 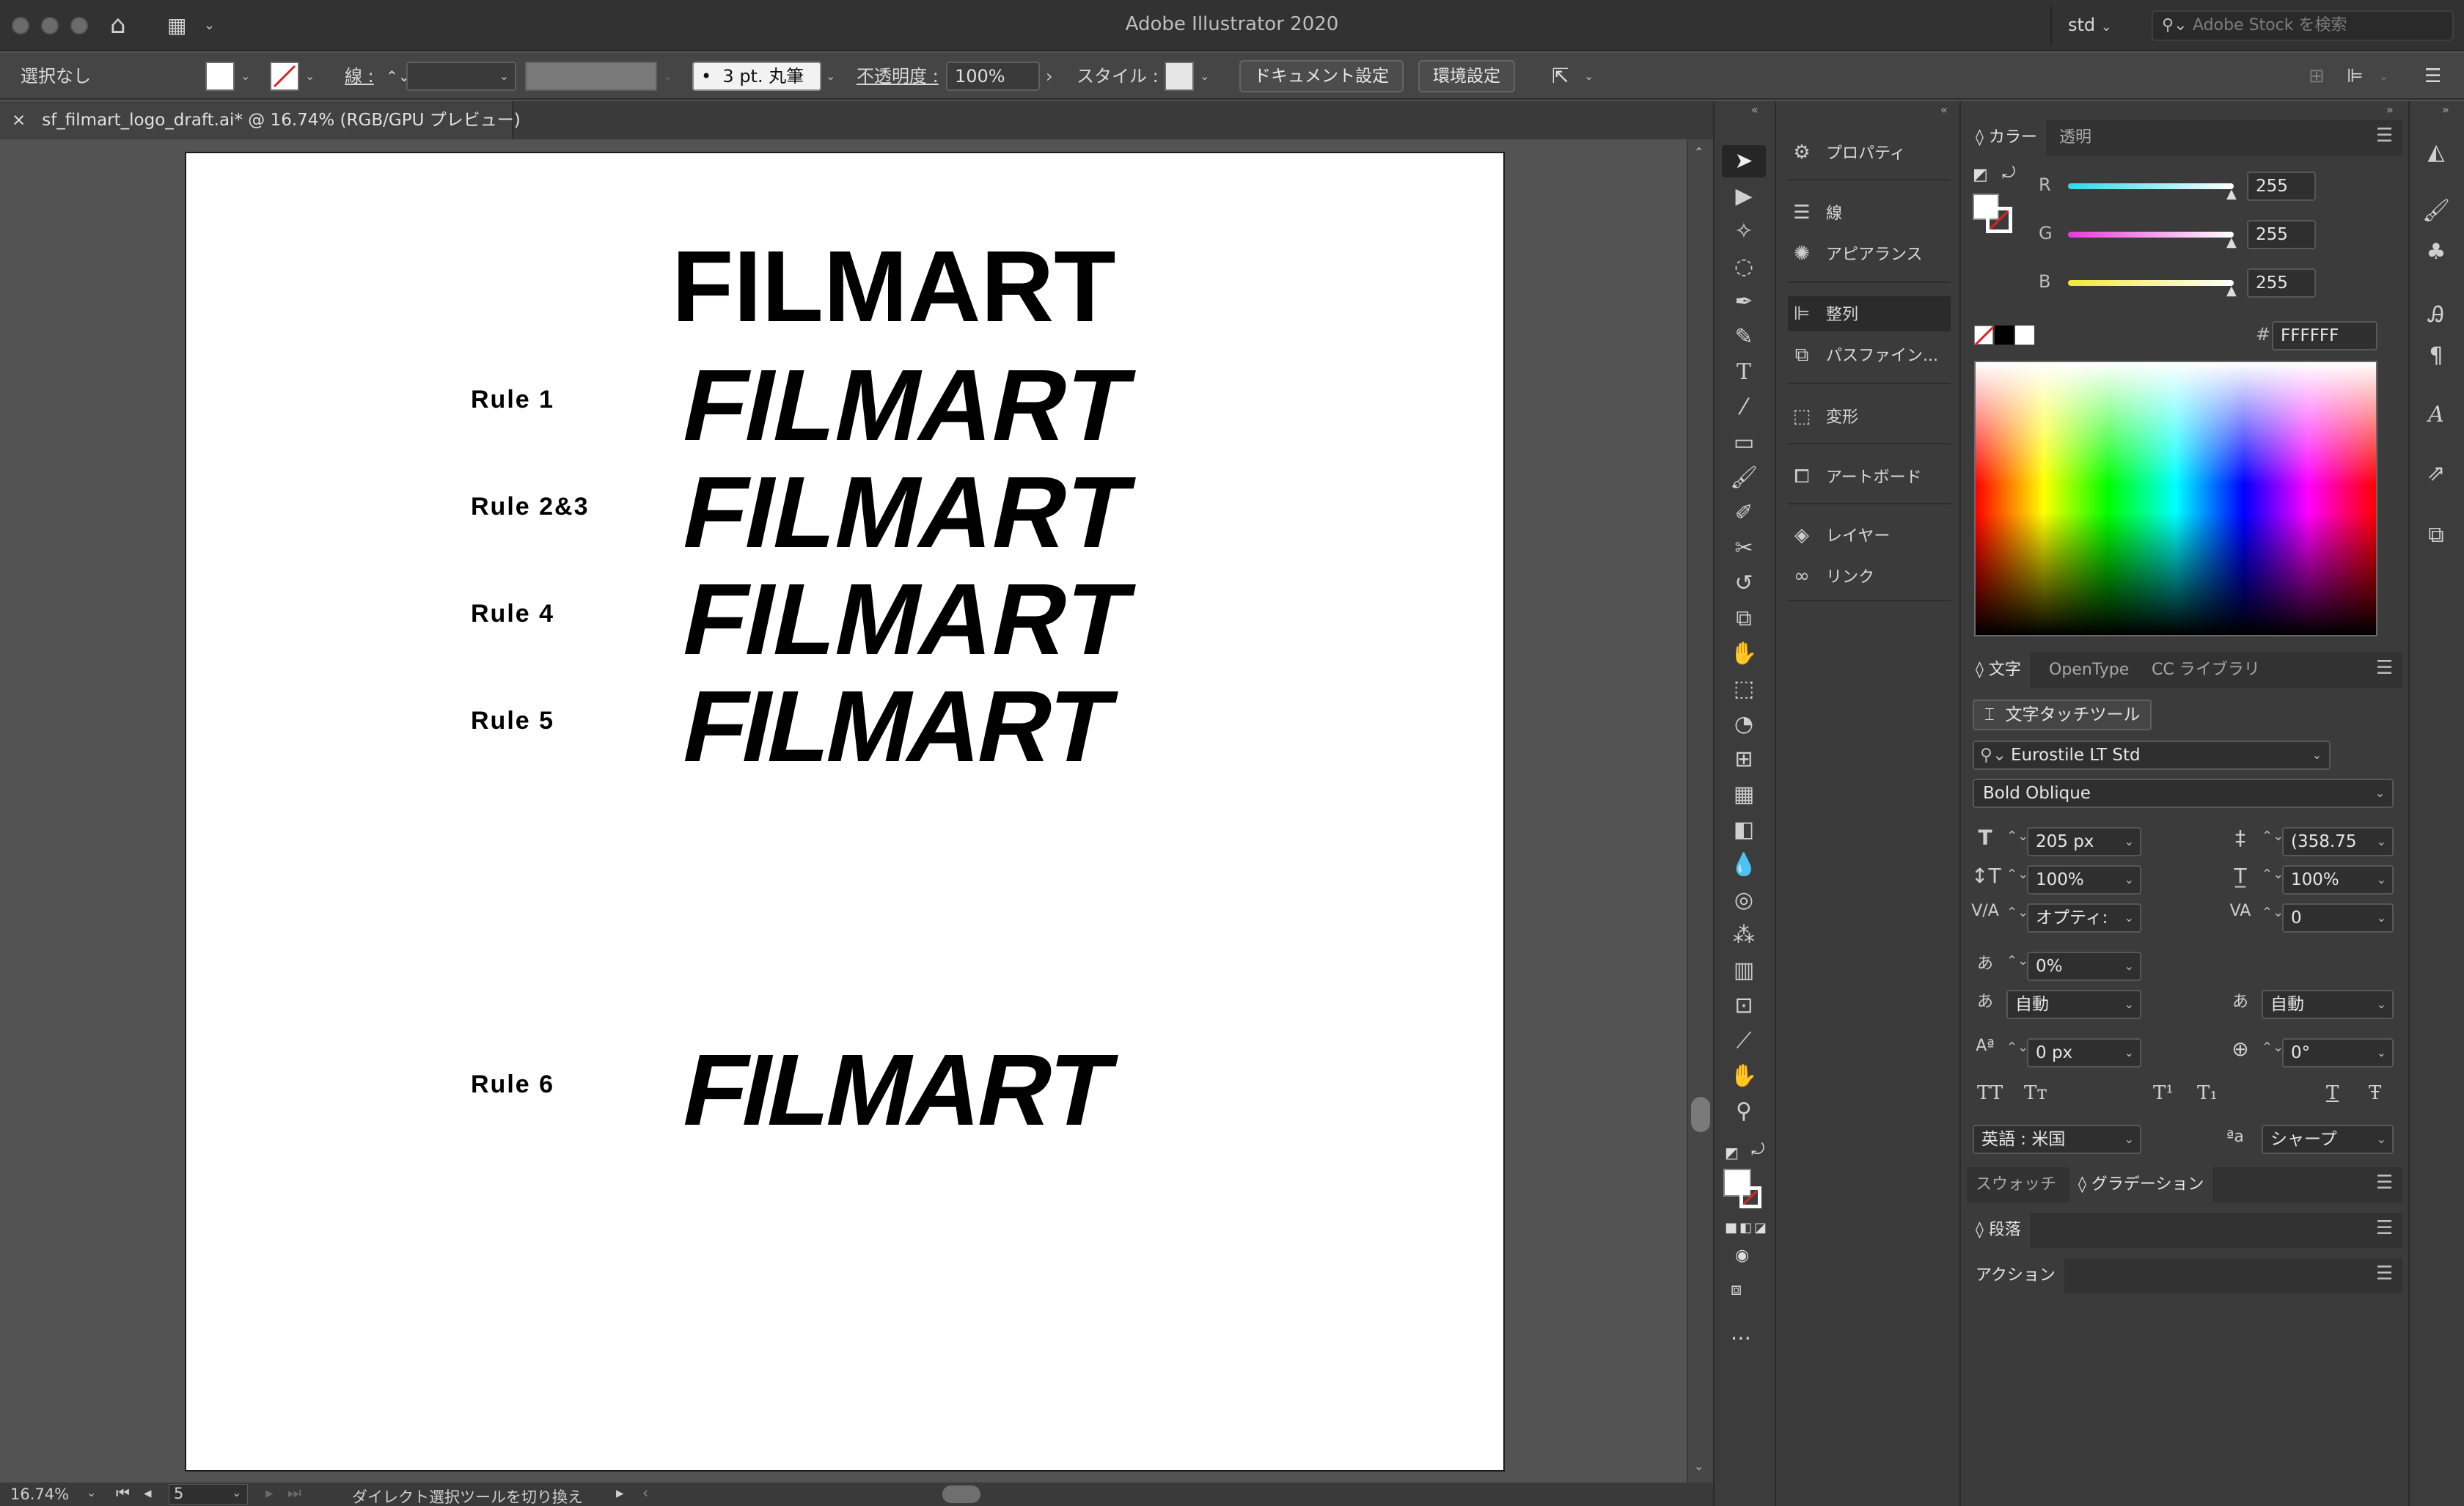 I want to click on superscript-button: T¹, so click(x=2163, y=1093).